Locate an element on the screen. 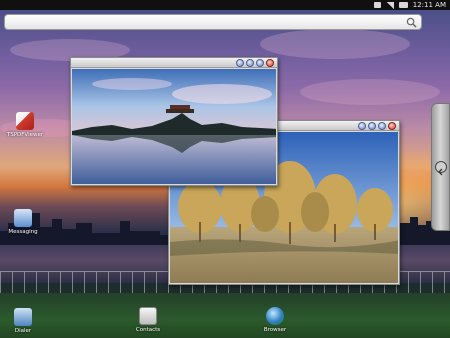 This screenshot has width=450, height=338. search-icon is located at coordinates (411, 22).